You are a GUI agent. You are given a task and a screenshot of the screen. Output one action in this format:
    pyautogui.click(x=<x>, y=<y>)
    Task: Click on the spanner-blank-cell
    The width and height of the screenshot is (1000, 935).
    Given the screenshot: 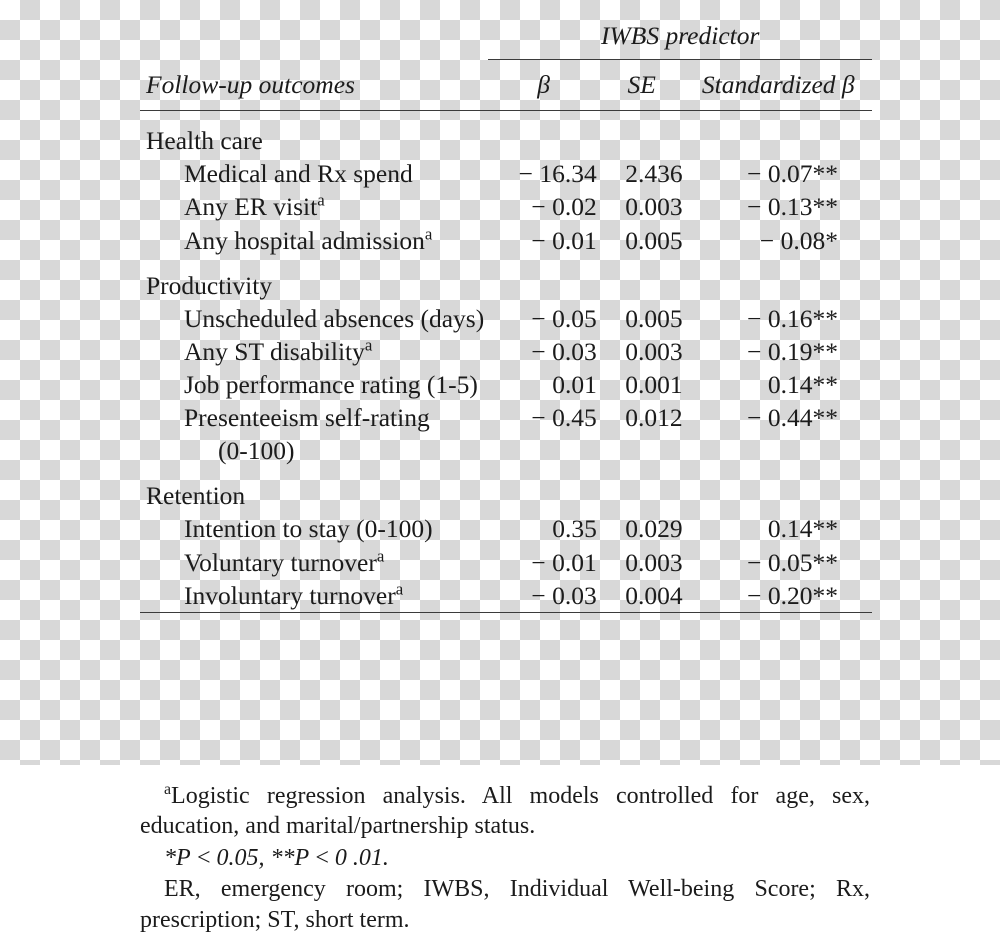 What is the action you would take?
    pyautogui.click(x=314, y=37)
    